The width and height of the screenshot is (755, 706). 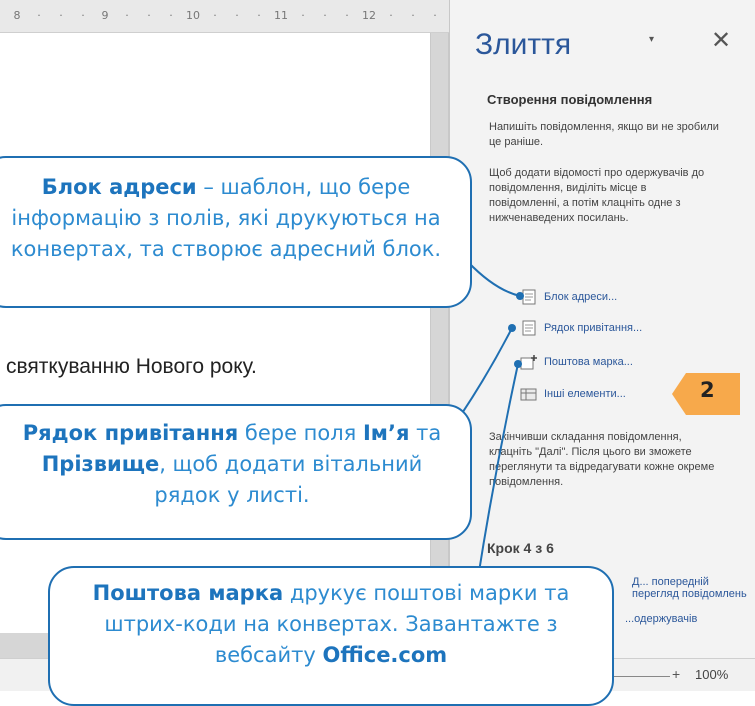 I want to click on callout-greeting-first-name: Ім’я, so click(x=386, y=433).